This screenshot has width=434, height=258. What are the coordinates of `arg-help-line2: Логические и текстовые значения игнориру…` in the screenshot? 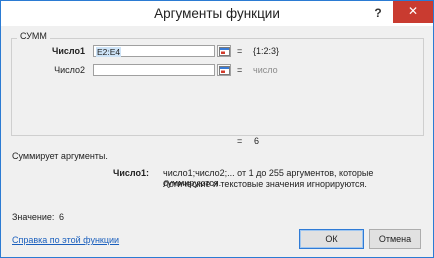 It's located at (265, 184).